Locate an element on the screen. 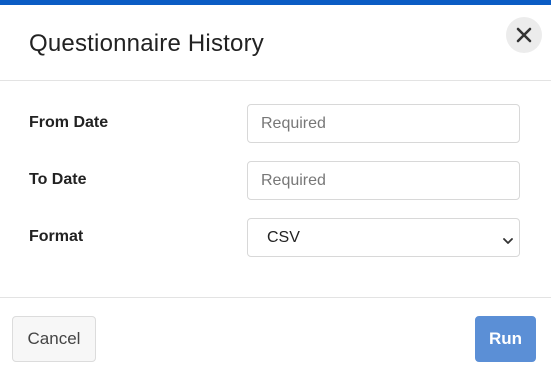 Image resolution: width=551 pixels, height=374 pixels. to-date-input is located at coordinates (383, 180).